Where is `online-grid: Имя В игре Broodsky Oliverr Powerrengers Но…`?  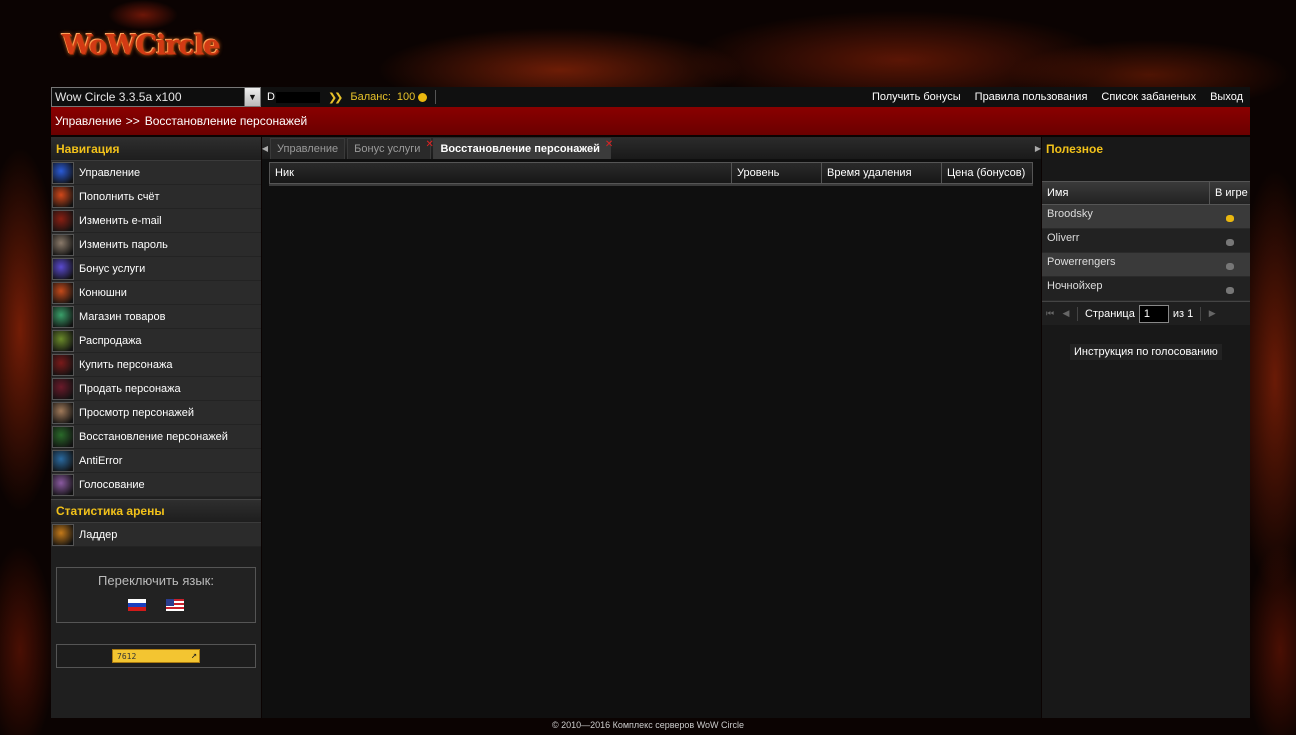
online-grid: Имя В игре Broodsky Oliverr Powerrengers Но… is located at coordinates (1146, 241).